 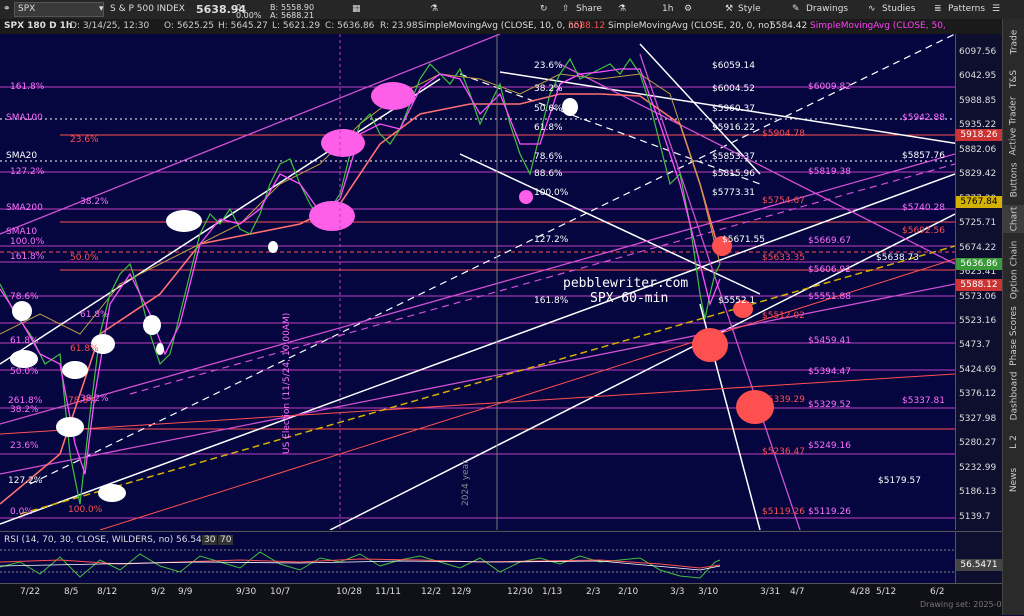 What do you see at coordinates (749, 9) in the screenshot?
I see `style-button: Style` at bounding box center [749, 9].